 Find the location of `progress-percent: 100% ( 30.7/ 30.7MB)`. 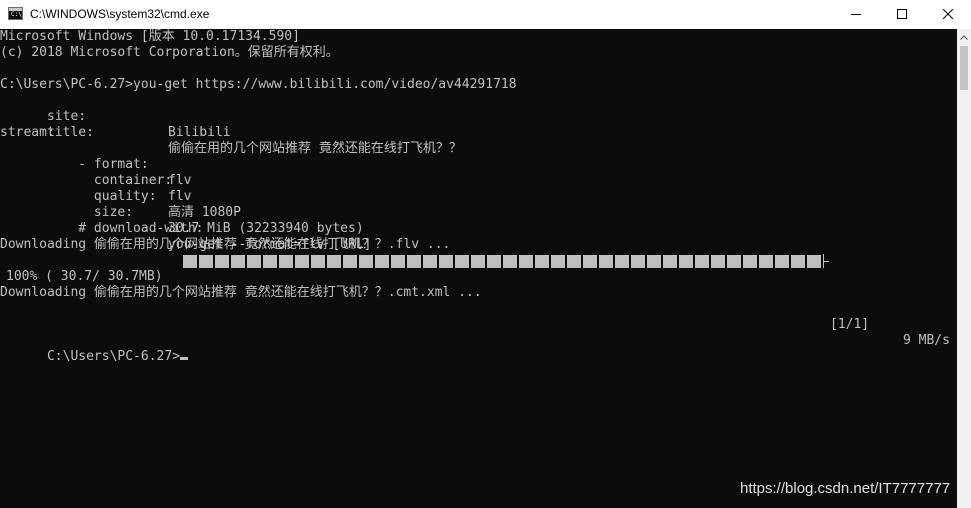

progress-percent: 100% ( 30.7/ 30.7MB) is located at coordinates (84, 276).